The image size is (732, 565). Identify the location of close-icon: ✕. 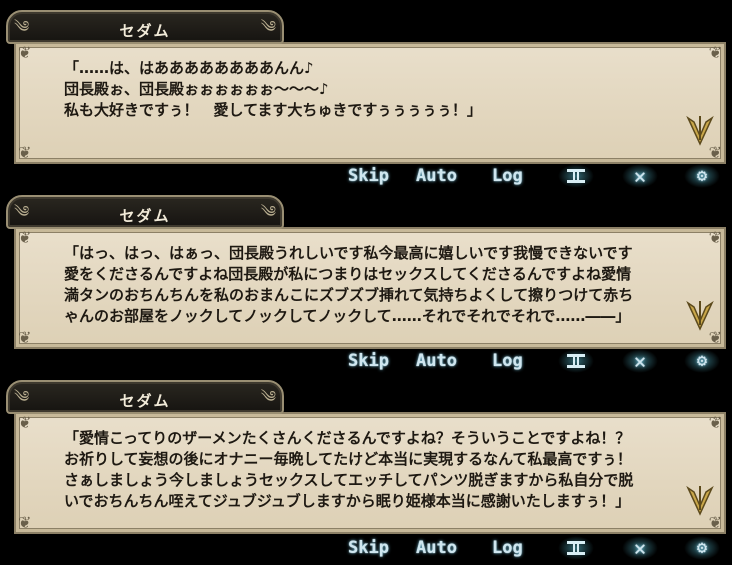
(640, 548).